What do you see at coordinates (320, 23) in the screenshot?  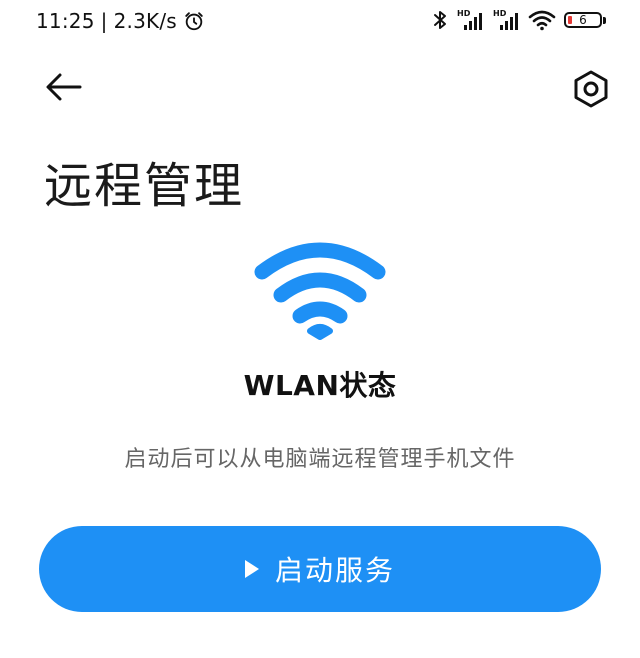 I see `status-bar: 11:25 | 2.3K/s HD HD 6` at bounding box center [320, 23].